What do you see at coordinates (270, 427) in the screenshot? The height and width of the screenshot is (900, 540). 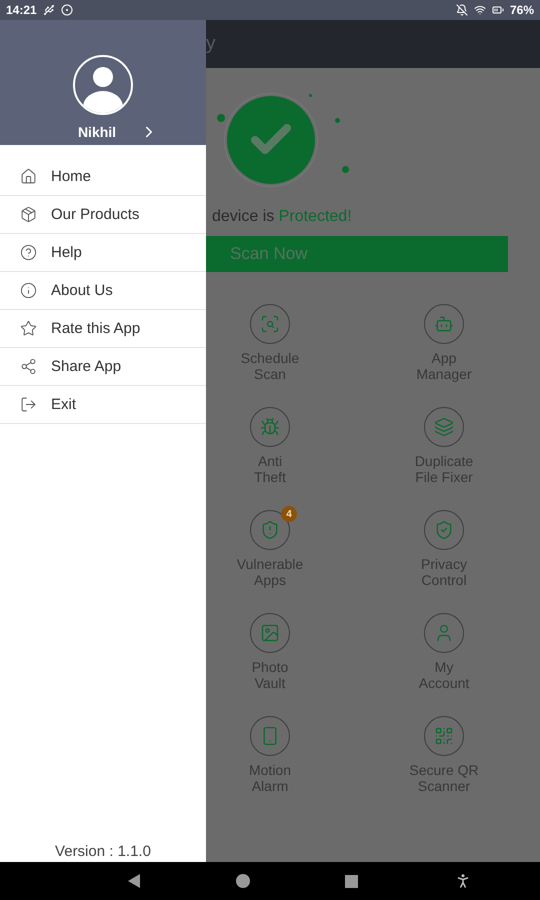 I see `bug-icon` at bounding box center [270, 427].